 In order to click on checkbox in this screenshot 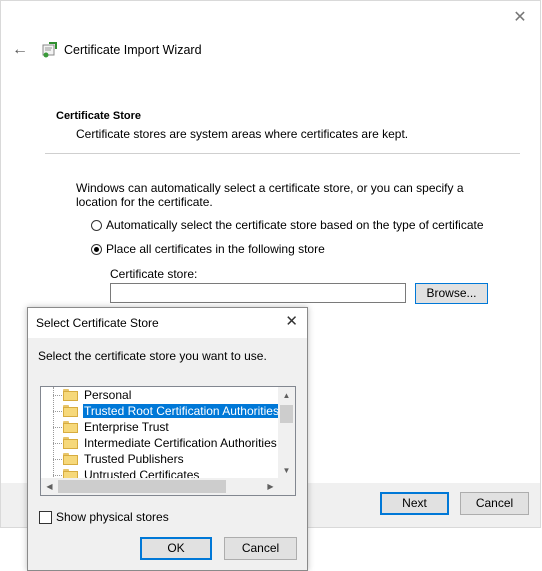, I will do `click(45, 517)`.